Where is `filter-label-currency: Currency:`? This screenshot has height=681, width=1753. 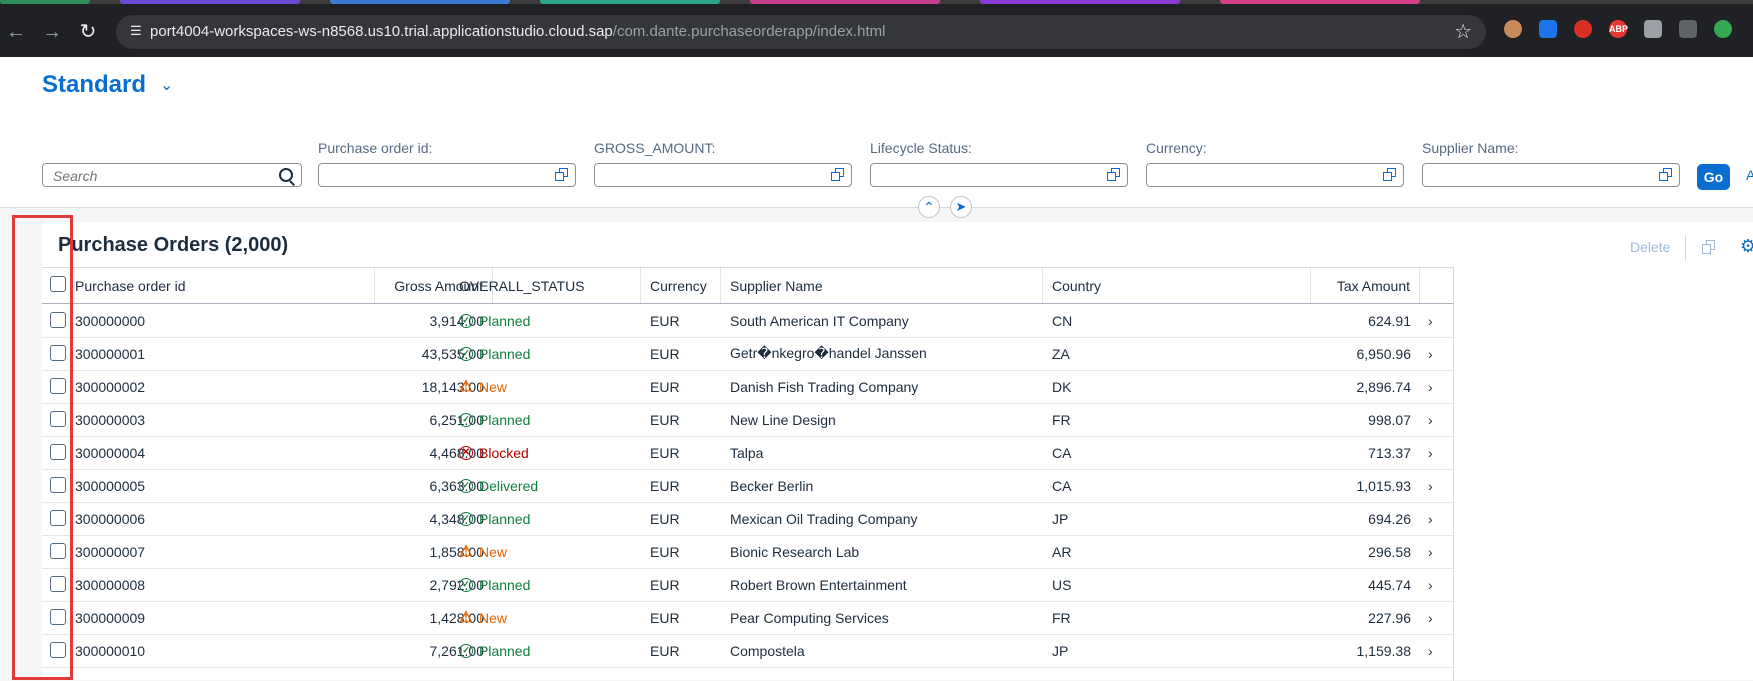 filter-label-currency: Currency: is located at coordinates (1176, 148).